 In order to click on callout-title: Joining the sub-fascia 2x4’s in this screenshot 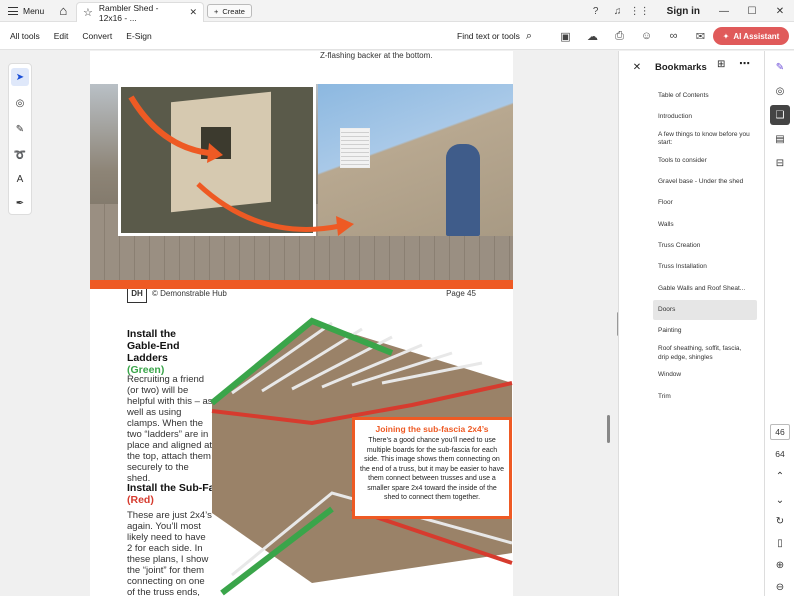, I will do `click(432, 429)`.